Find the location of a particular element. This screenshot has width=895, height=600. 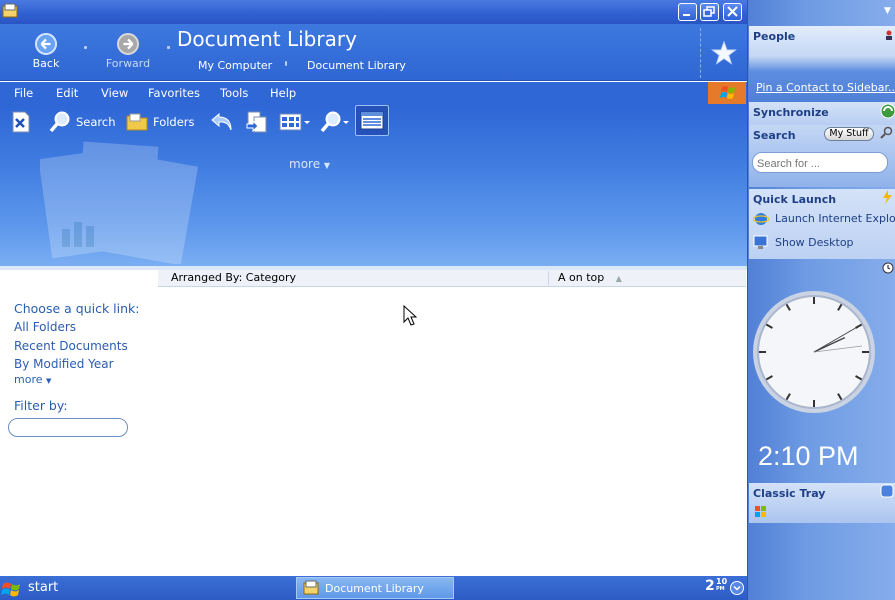

launch-internet-explorer-link: Launch Internet Explorer is located at coordinates (835, 218).